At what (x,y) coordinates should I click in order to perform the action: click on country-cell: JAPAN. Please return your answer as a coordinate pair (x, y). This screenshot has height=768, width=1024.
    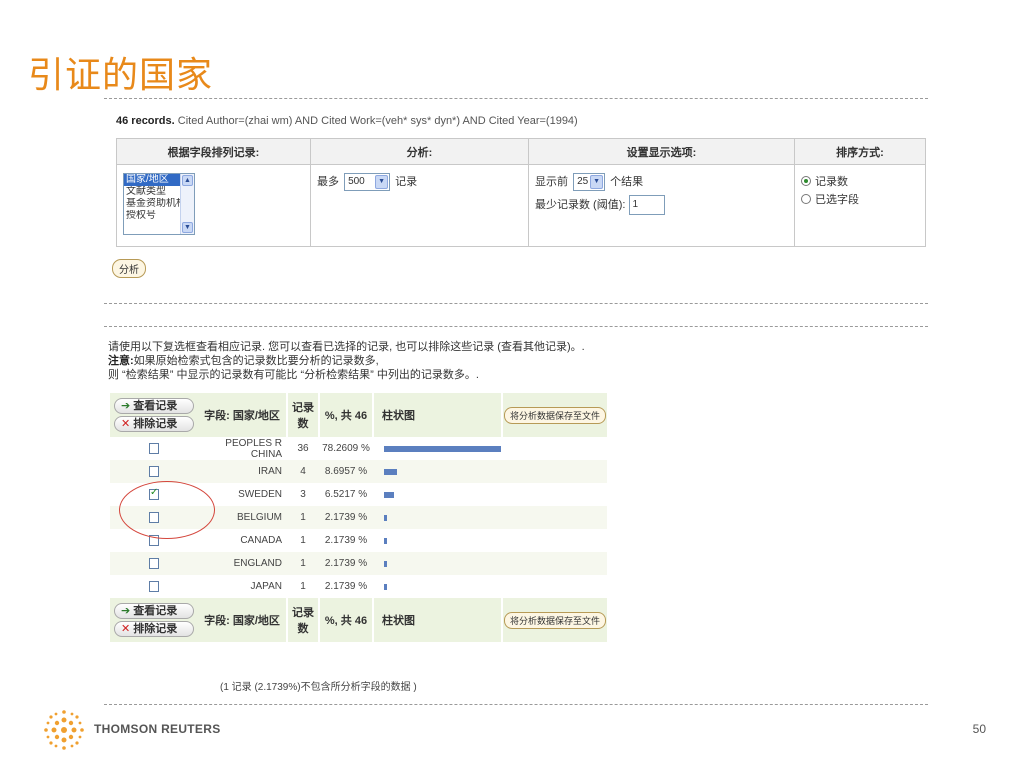
    Looking at the image, I should click on (266, 586).